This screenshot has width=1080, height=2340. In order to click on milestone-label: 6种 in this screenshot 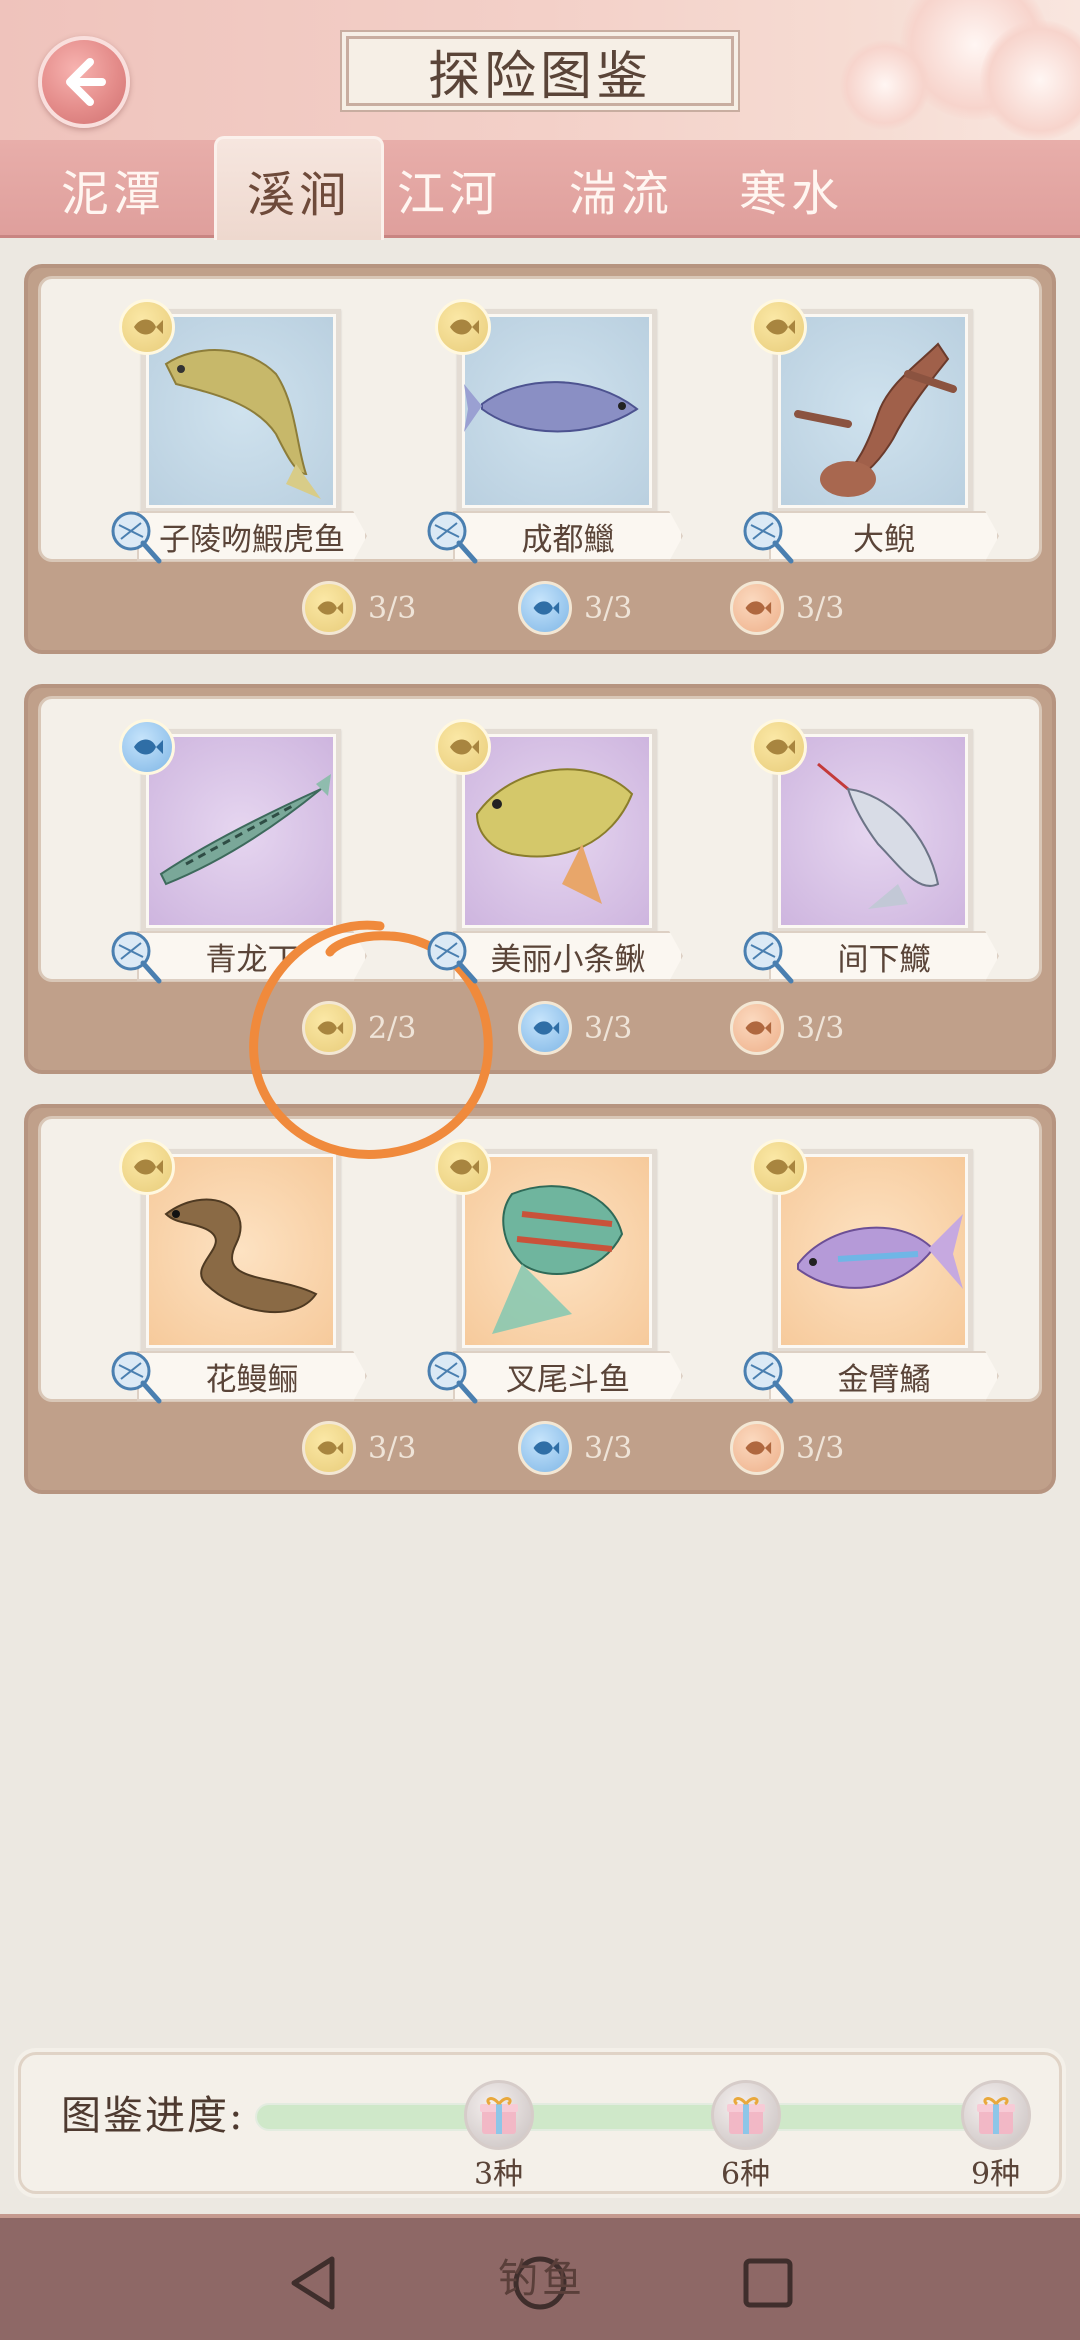, I will do `click(746, 2174)`.